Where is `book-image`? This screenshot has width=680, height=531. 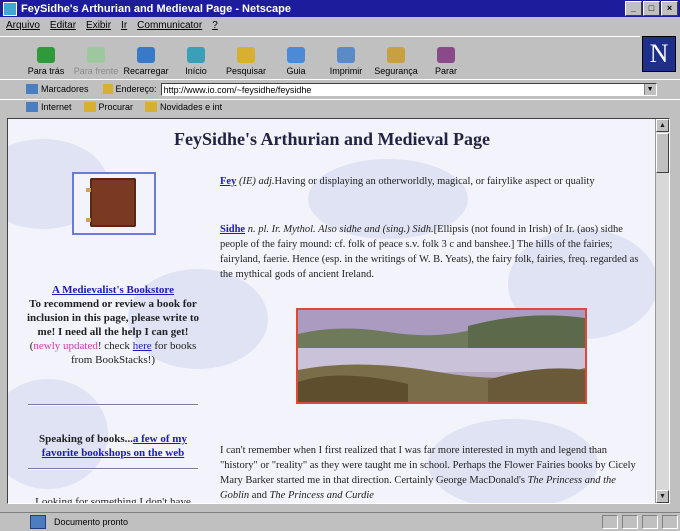 book-image is located at coordinates (113, 202).